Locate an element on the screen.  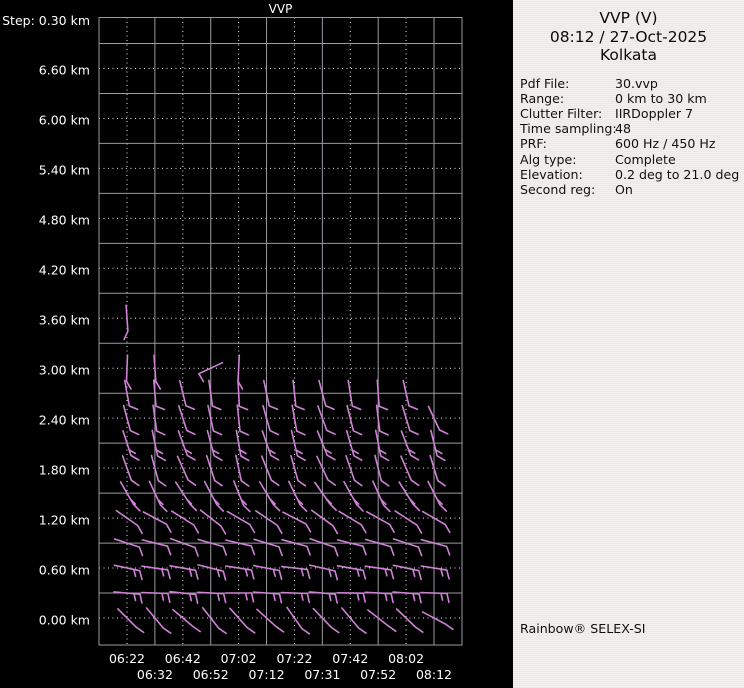
param-value: 600 Hz / 450 Hz is located at coordinates (665, 144).